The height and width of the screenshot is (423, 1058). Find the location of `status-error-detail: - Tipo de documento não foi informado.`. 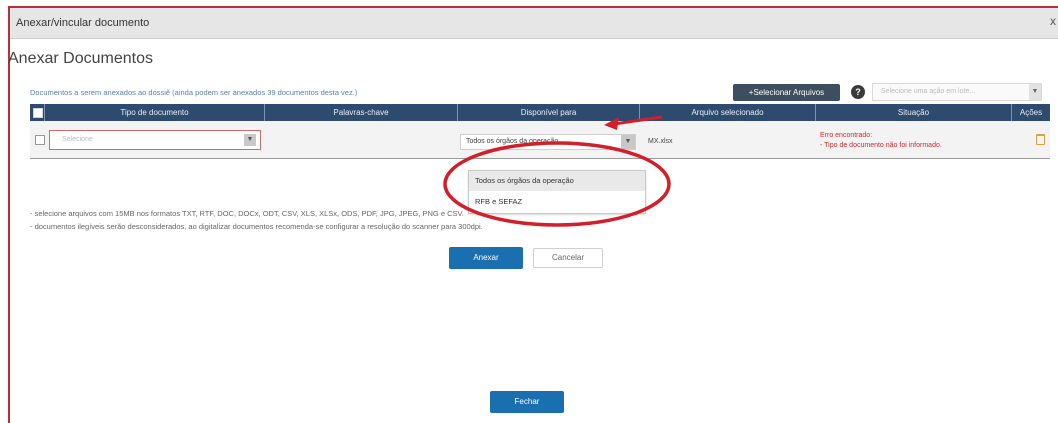

status-error-detail: - Tipo de documento não foi informado. is located at coordinates (881, 145).